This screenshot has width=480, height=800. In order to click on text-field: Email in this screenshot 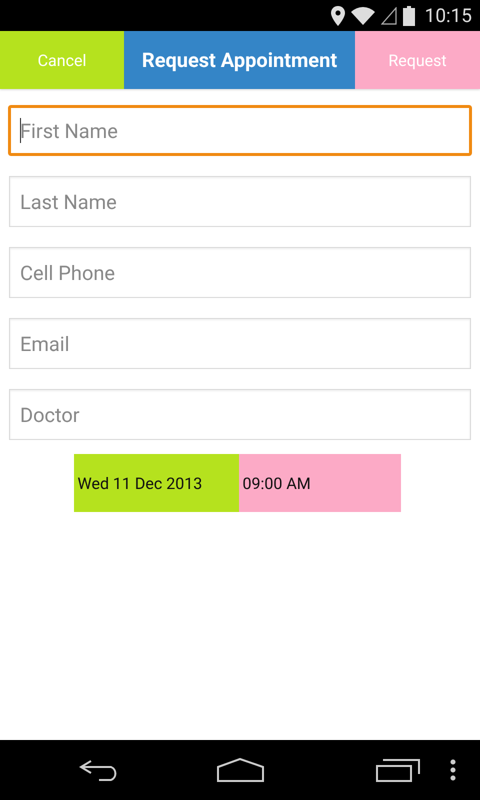, I will do `click(240, 343)`.